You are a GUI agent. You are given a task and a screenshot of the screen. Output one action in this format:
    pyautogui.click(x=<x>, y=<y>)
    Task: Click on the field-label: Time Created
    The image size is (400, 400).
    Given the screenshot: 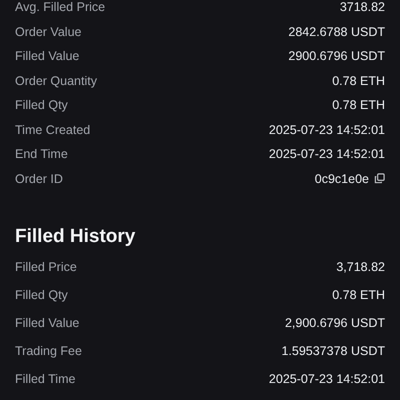 What is the action you would take?
    pyautogui.click(x=52, y=129)
    